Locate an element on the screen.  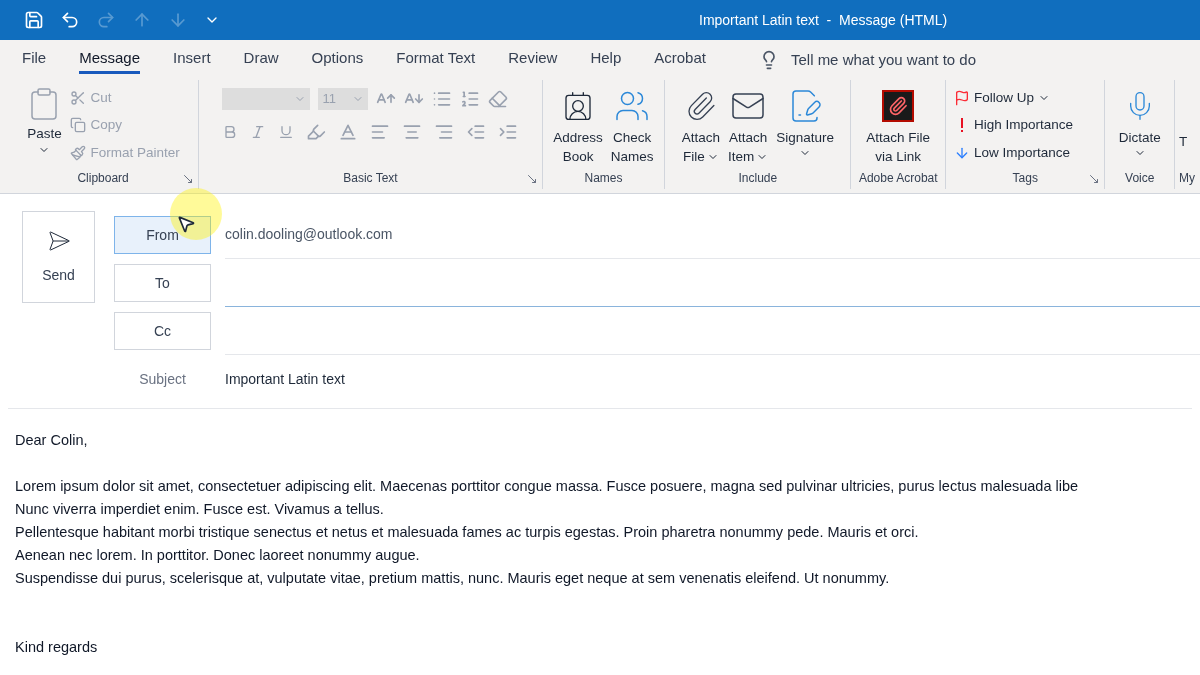
window-title: Important Latin text - Message (HTML) is located at coordinates (823, 20).